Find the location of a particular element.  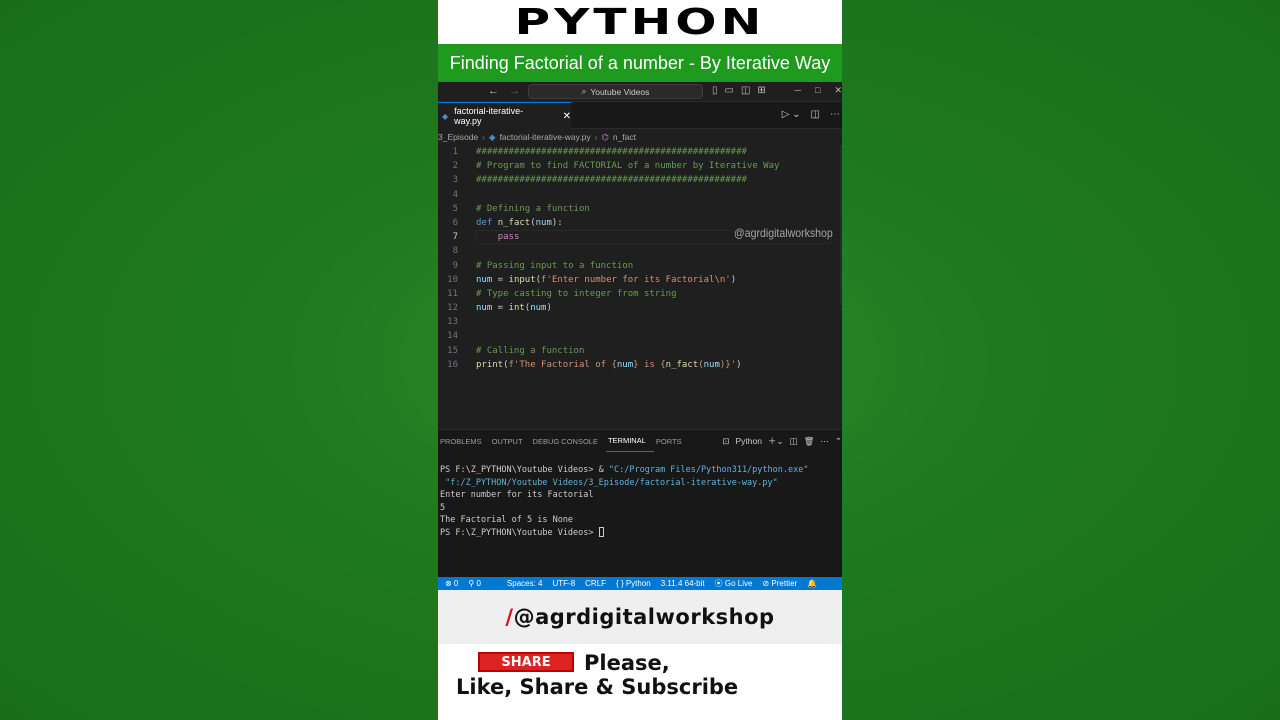

channel-handle-banner: /@agrdigitalworkshop is located at coordinates (640, 617).